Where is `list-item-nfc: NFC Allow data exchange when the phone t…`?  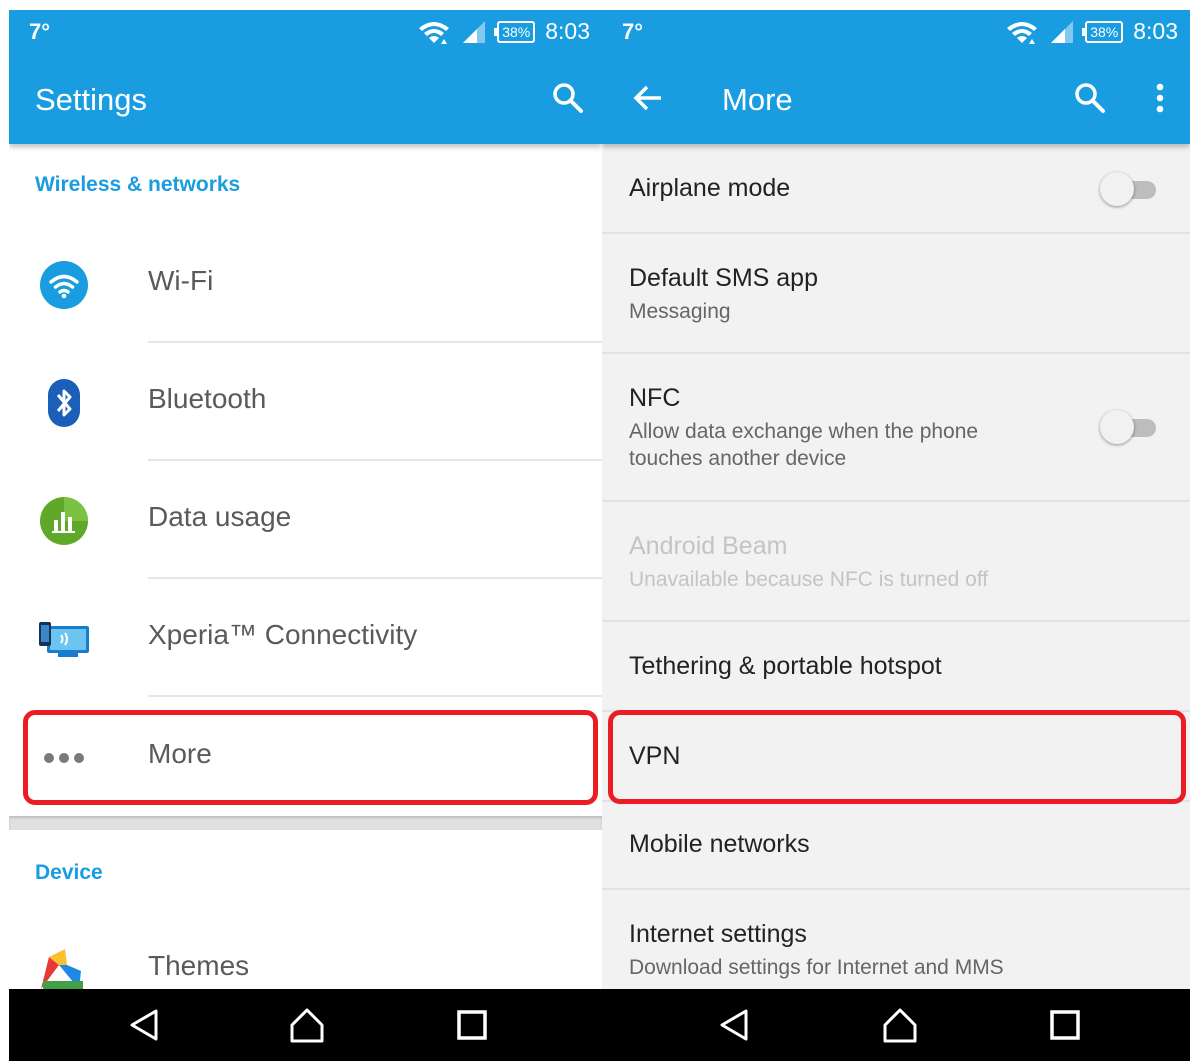 list-item-nfc: NFC Allow data exchange when the phone t… is located at coordinates (896, 428).